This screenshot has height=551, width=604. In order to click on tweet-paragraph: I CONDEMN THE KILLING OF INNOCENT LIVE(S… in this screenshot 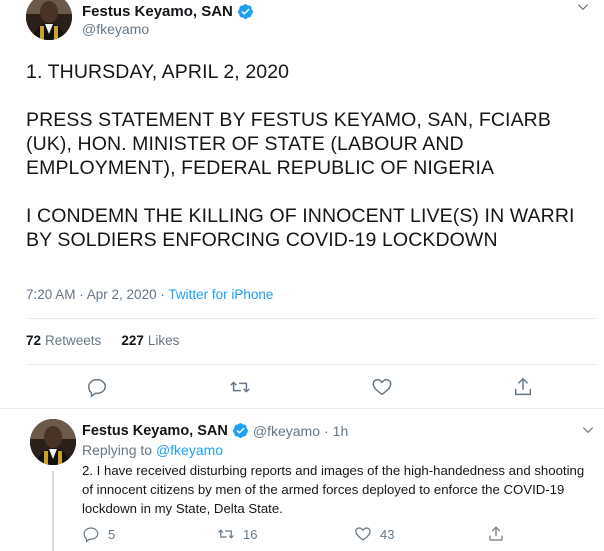, I will do `click(300, 228)`.